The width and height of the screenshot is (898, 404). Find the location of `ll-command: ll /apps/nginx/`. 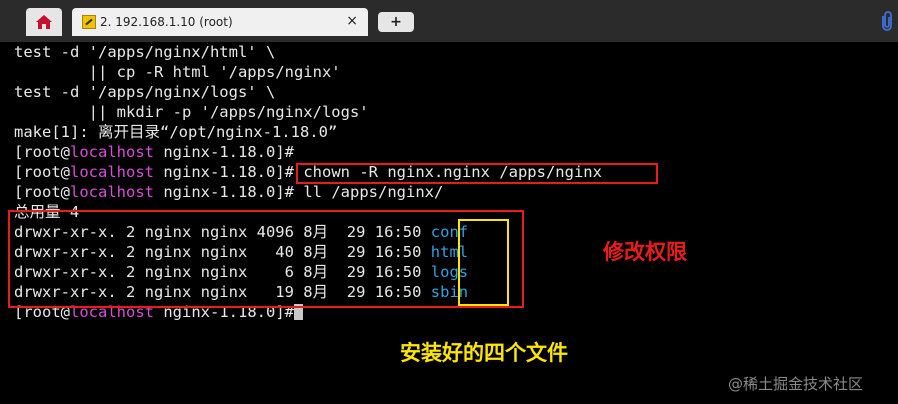

ll-command: ll /apps/nginx/ is located at coordinates (369, 192).